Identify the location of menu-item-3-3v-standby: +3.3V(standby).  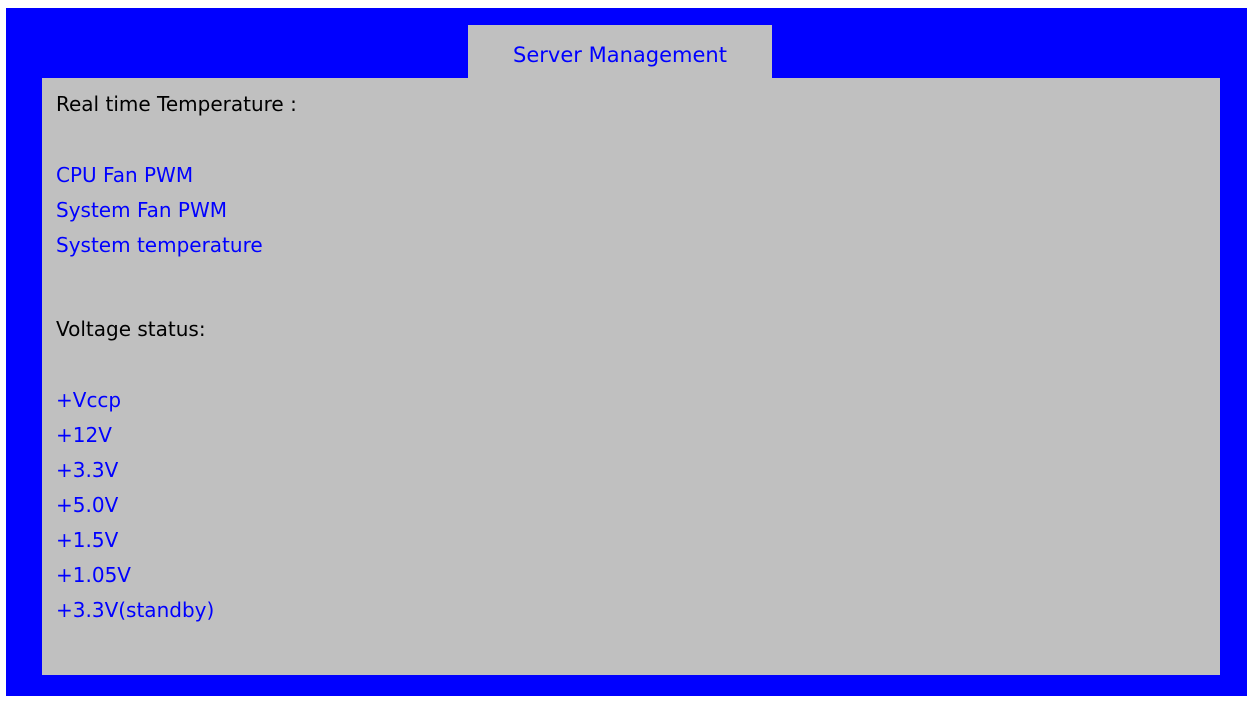
(135, 610).